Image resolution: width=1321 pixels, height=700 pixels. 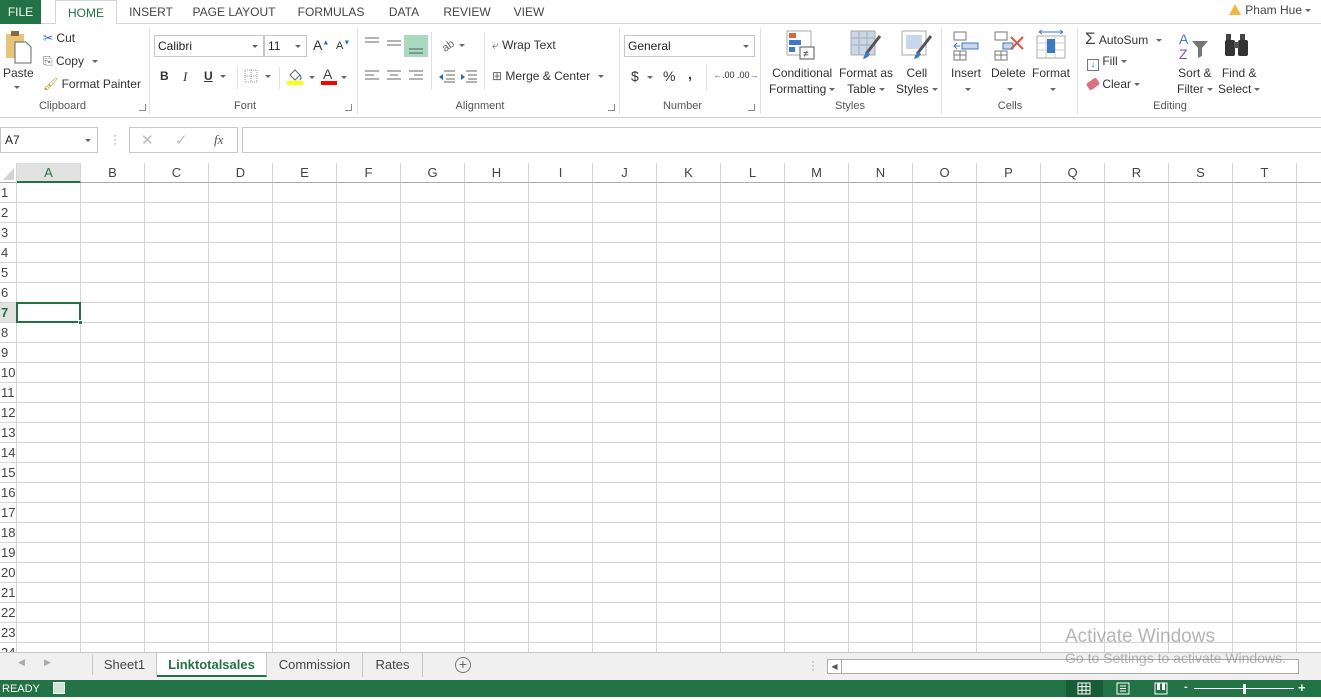 I want to click on column-header-a: A, so click(x=49, y=173).